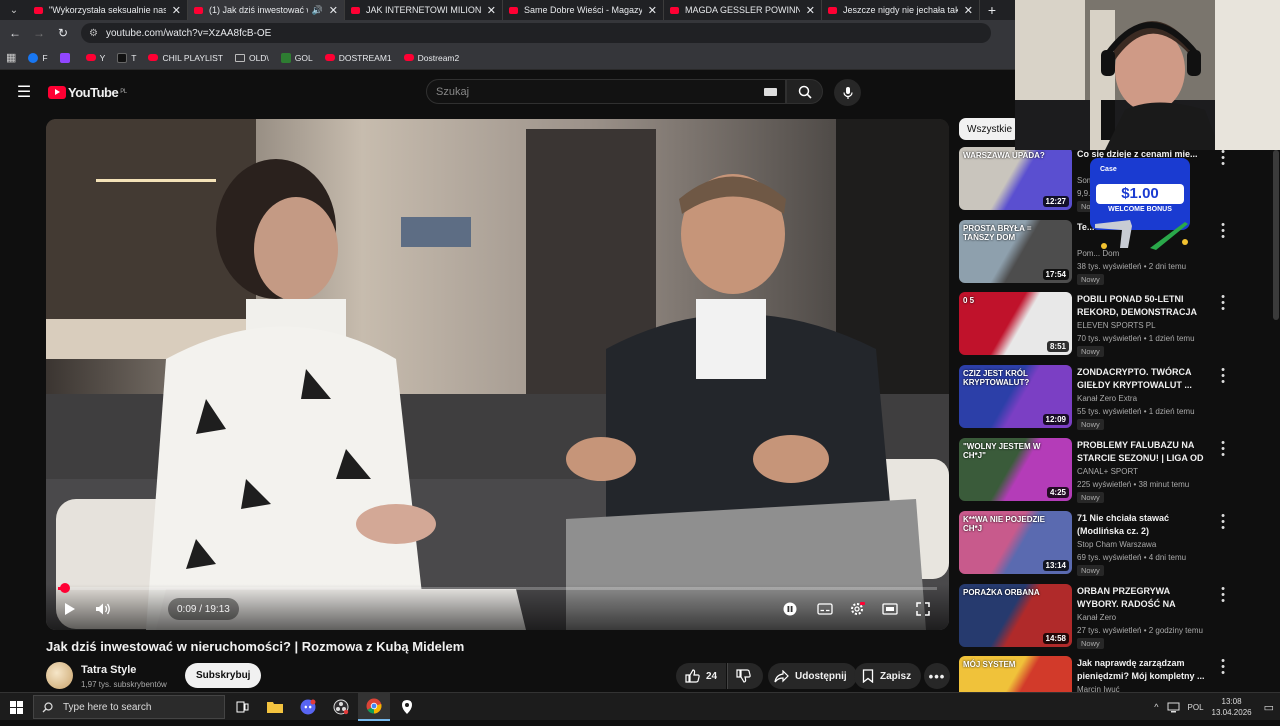 The image size is (1280, 726). What do you see at coordinates (770, 92) in the screenshot?
I see `keyboard-icon` at bounding box center [770, 92].